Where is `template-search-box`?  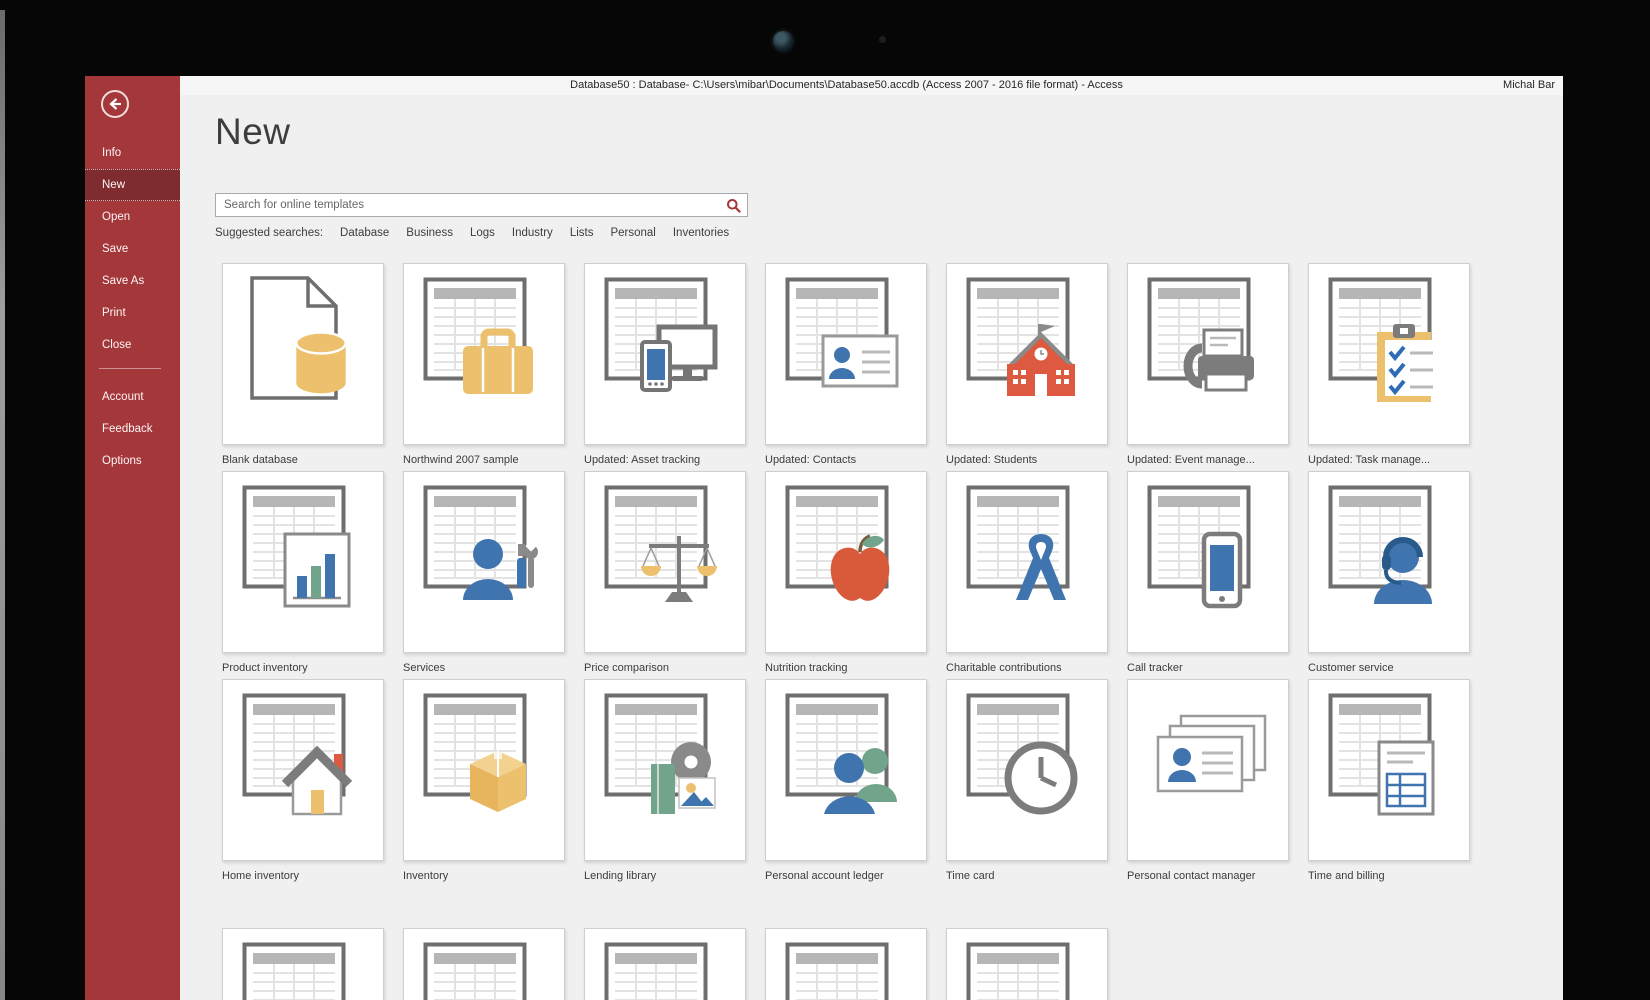 template-search-box is located at coordinates (481, 205).